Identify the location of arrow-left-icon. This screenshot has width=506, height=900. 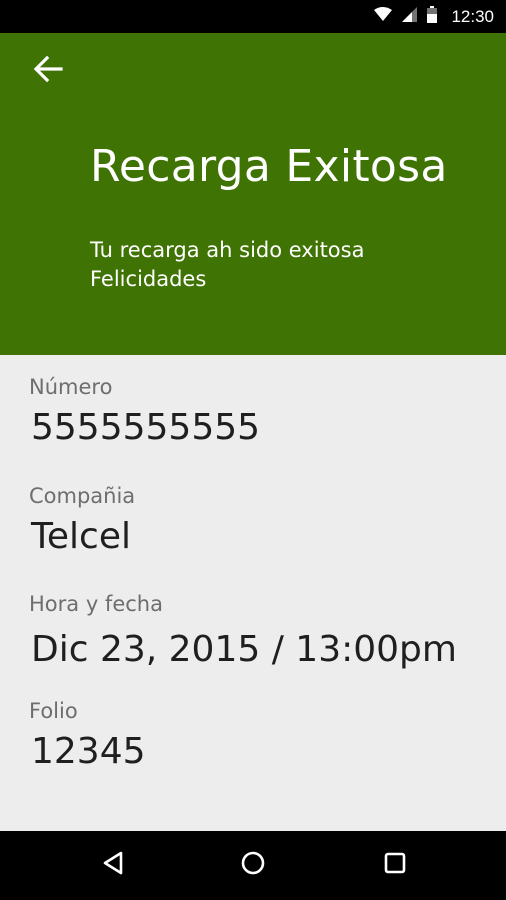
(48, 71).